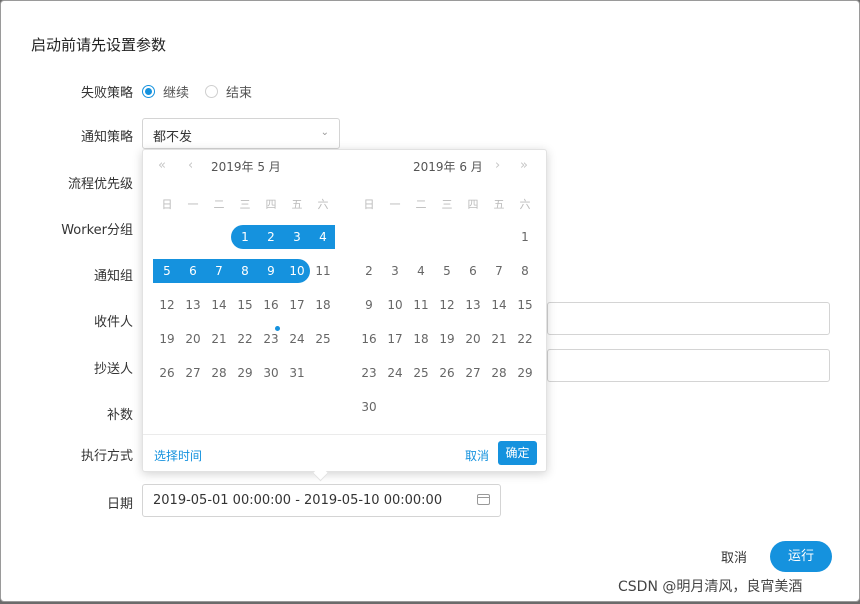 The image size is (860, 604). I want to click on right-calendar-day: 18, so click(421, 339).